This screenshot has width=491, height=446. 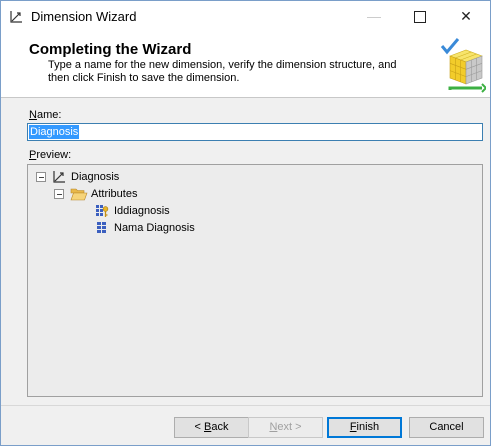 I want to click on name-label-mnemonic: N, so click(x=33, y=115).